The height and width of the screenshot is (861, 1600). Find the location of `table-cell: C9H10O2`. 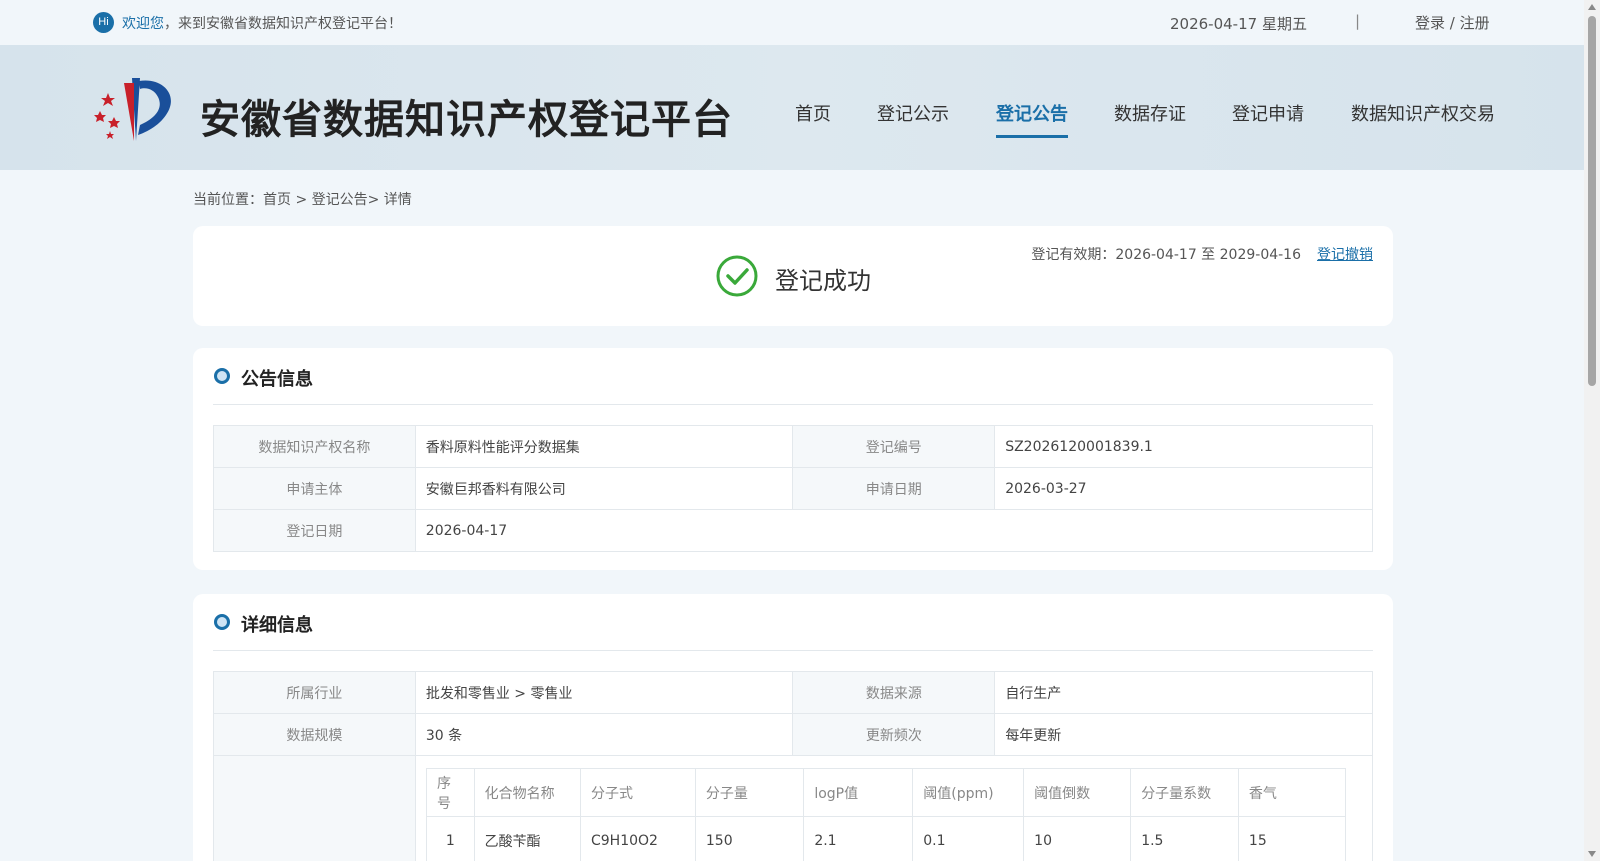

table-cell: C9H10O2 is located at coordinates (638, 838).